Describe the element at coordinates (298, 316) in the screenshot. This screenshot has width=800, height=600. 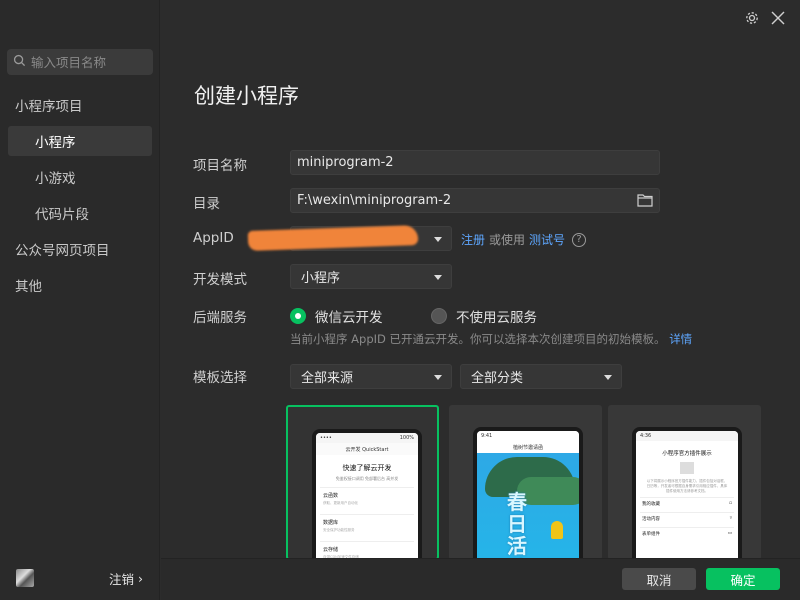
I see `radio-checked-icon` at that location.